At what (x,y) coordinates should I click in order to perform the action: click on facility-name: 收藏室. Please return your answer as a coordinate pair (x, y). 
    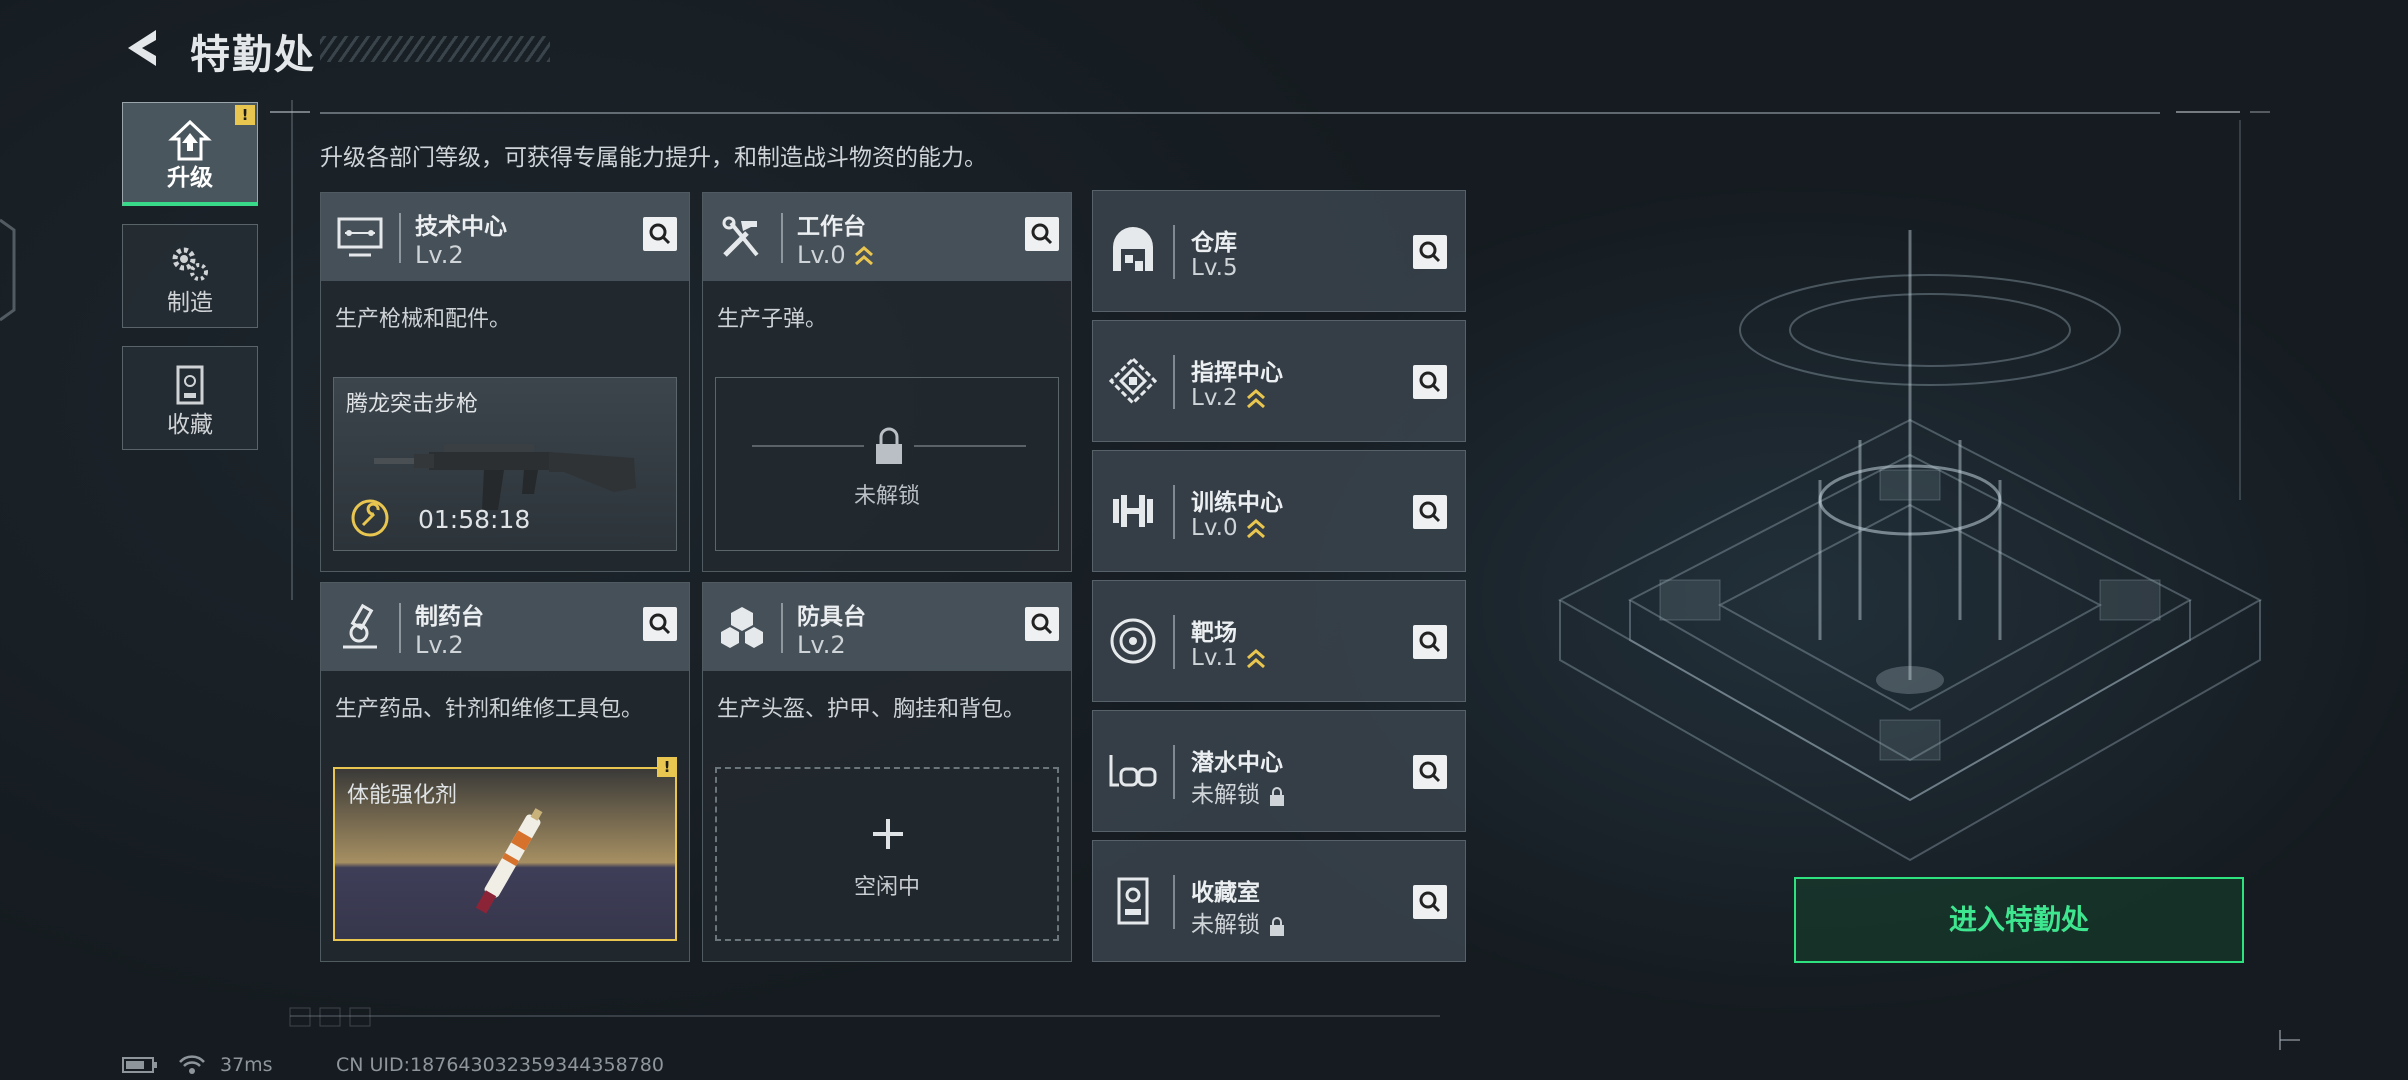
    Looking at the image, I should click on (1225, 893).